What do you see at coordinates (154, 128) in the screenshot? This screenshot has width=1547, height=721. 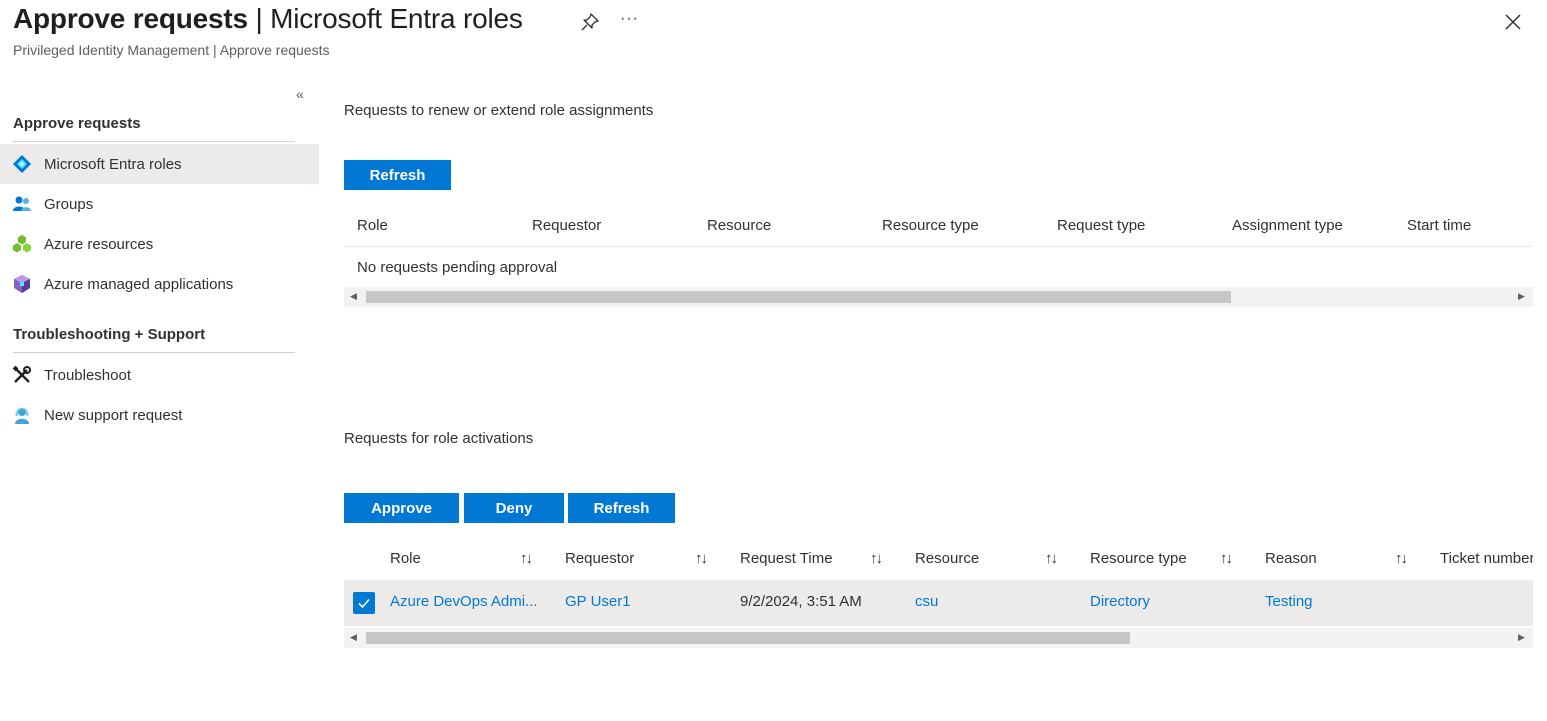 I see `nav-section-approve-requests: Approve requests` at bounding box center [154, 128].